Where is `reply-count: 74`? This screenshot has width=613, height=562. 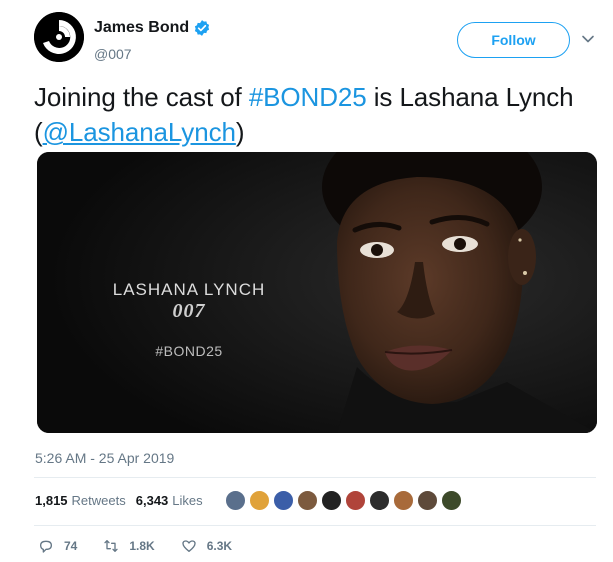 reply-count: 74 is located at coordinates (71, 546).